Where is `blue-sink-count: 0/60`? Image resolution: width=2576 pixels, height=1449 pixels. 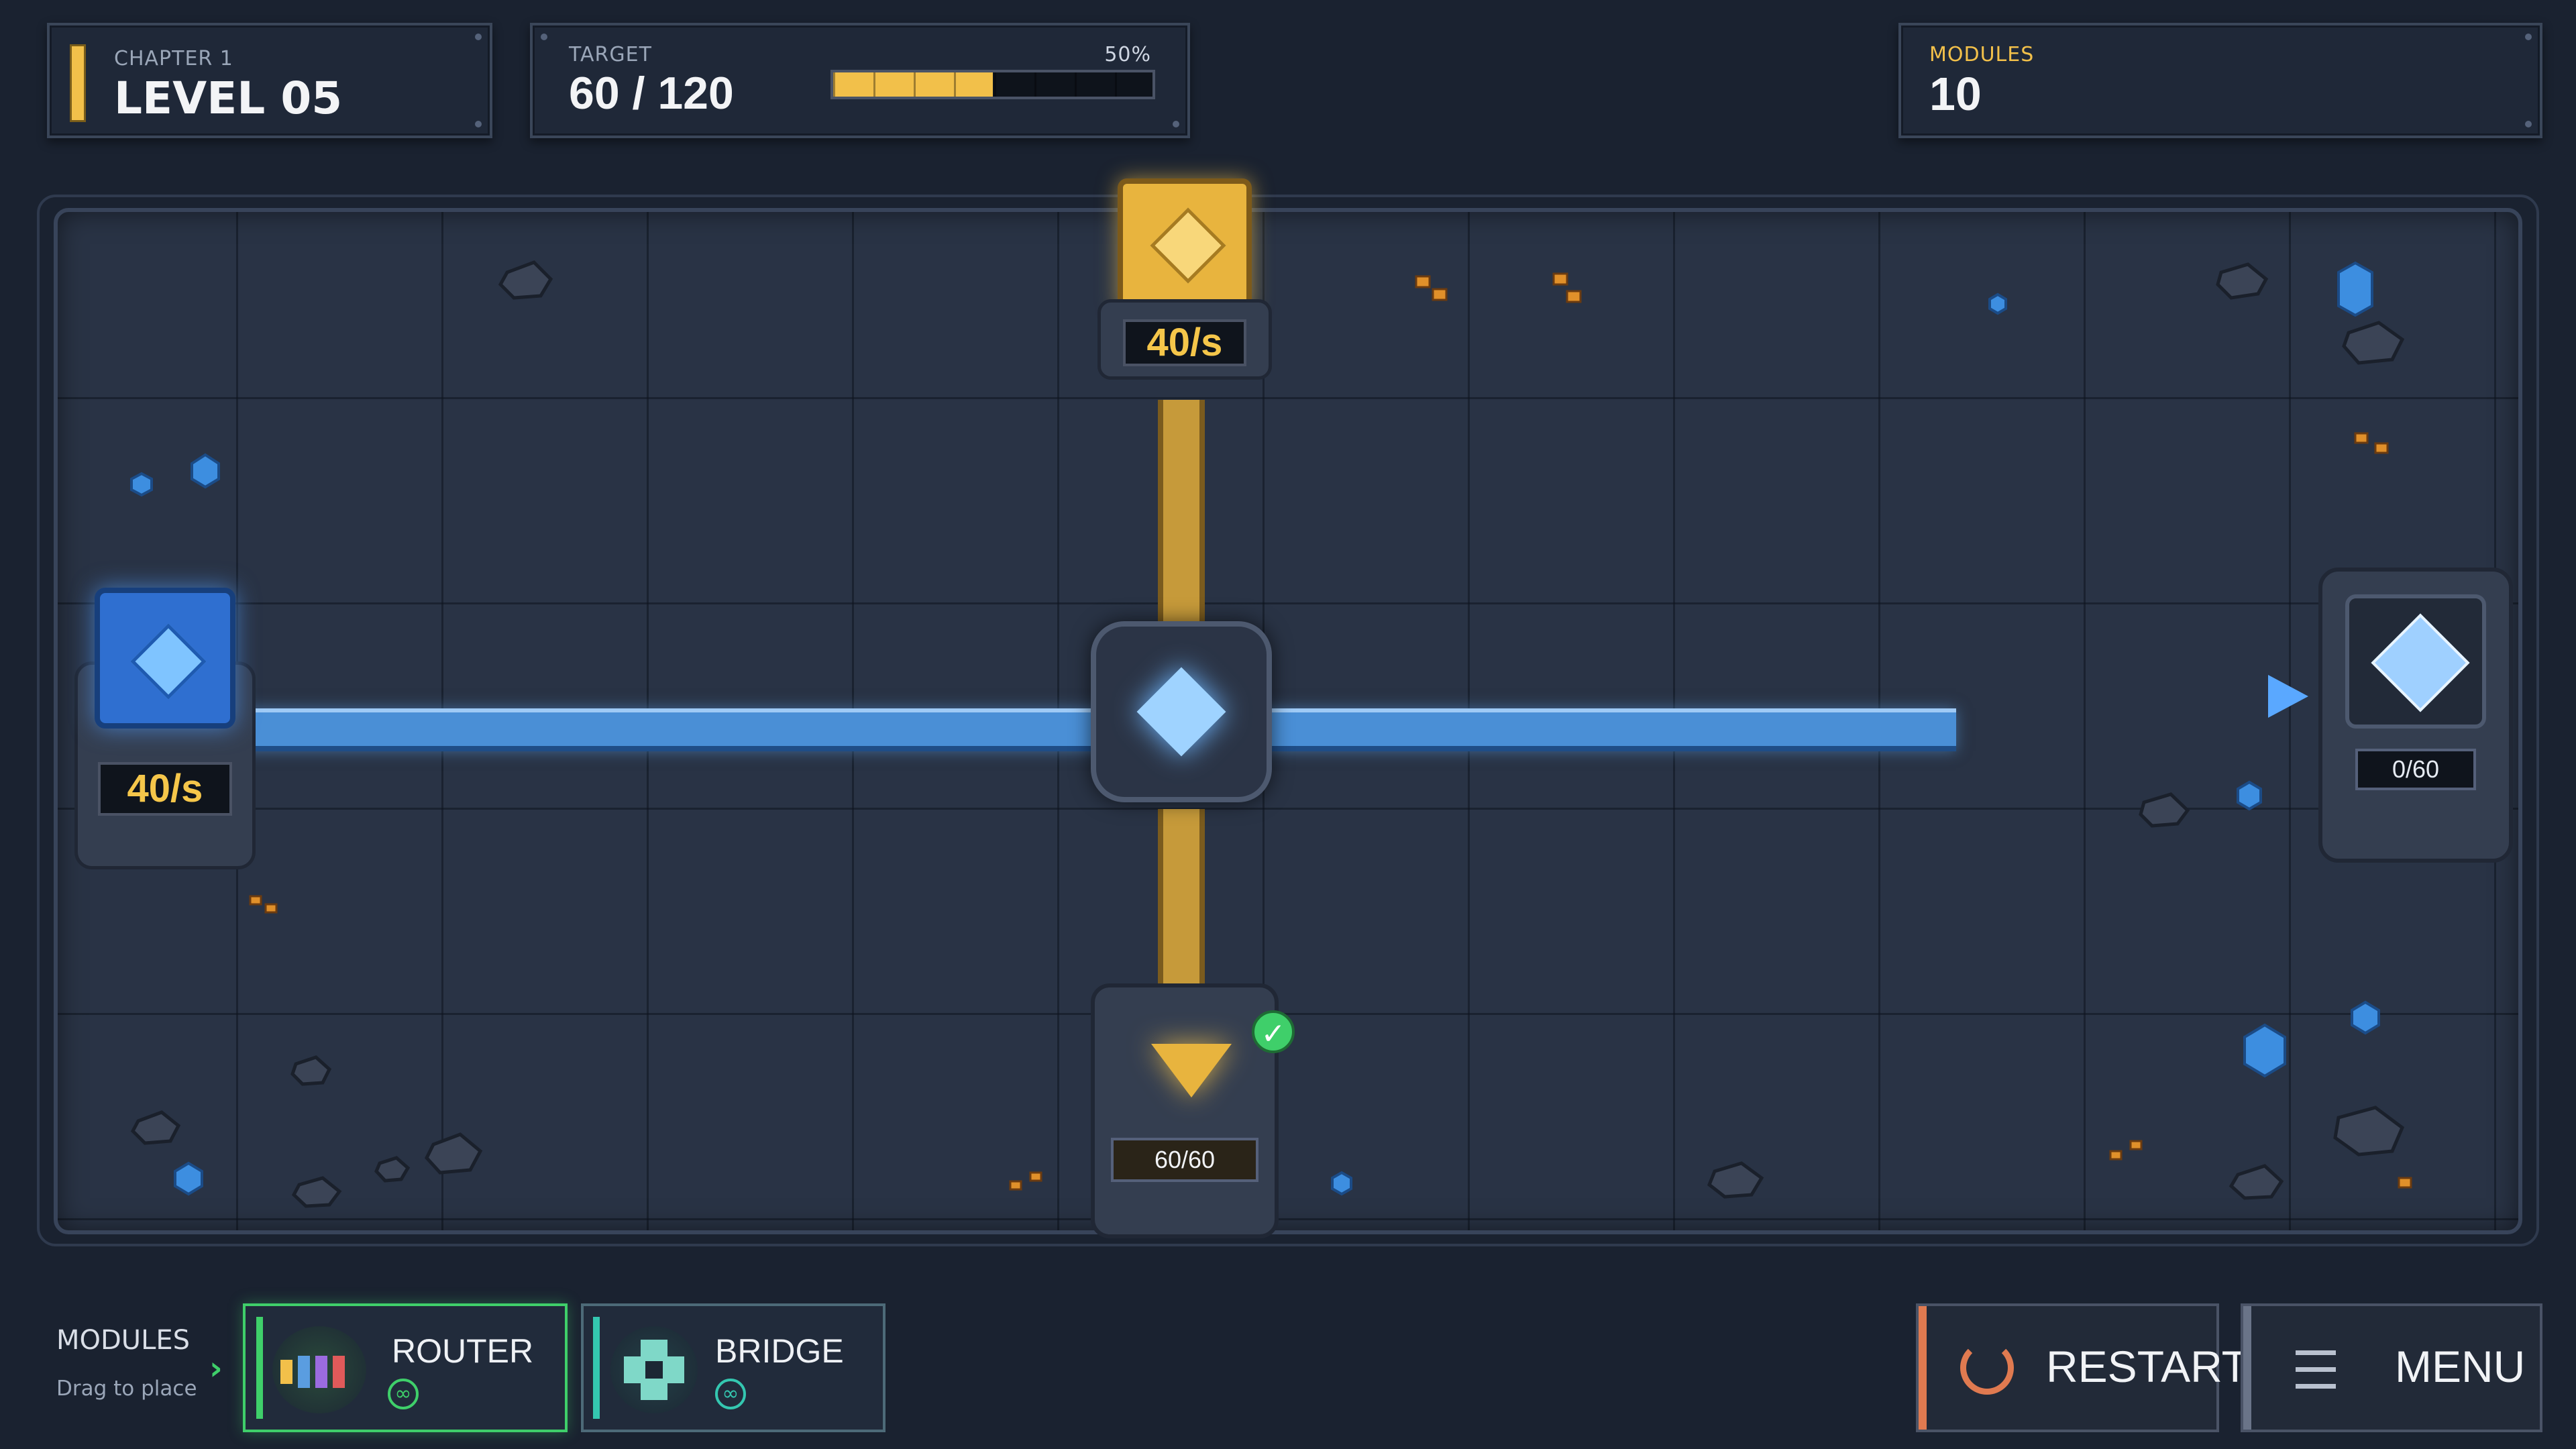 blue-sink-count: 0/60 is located at coordinates (2415, 769).